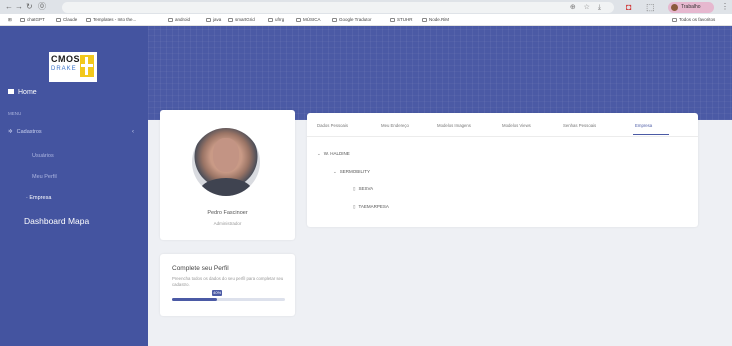 Image resolution: width=732 pixels, height=346 pixels. What do you see at coordinates (651, 134) in the screenshot?
I see `active-tab-indicator` at bounding box center [651, 134].